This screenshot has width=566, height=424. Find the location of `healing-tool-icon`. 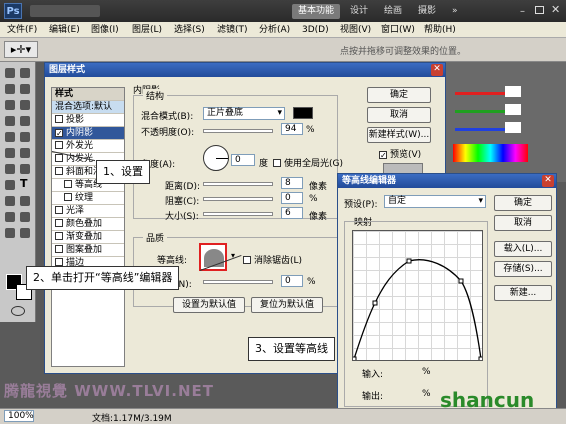

healing-tool-icon is located at coordinates (10, 121).